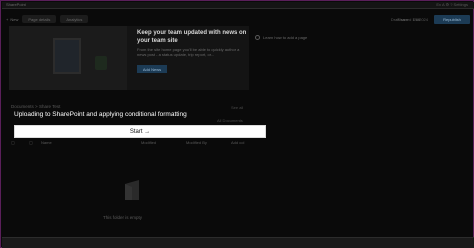  What do you see at coordinates (238, 5) in the screenshot?
I see `top-bar: SharePoint Ex A ⚙ ? Settings` at bounding box center [238, 5].